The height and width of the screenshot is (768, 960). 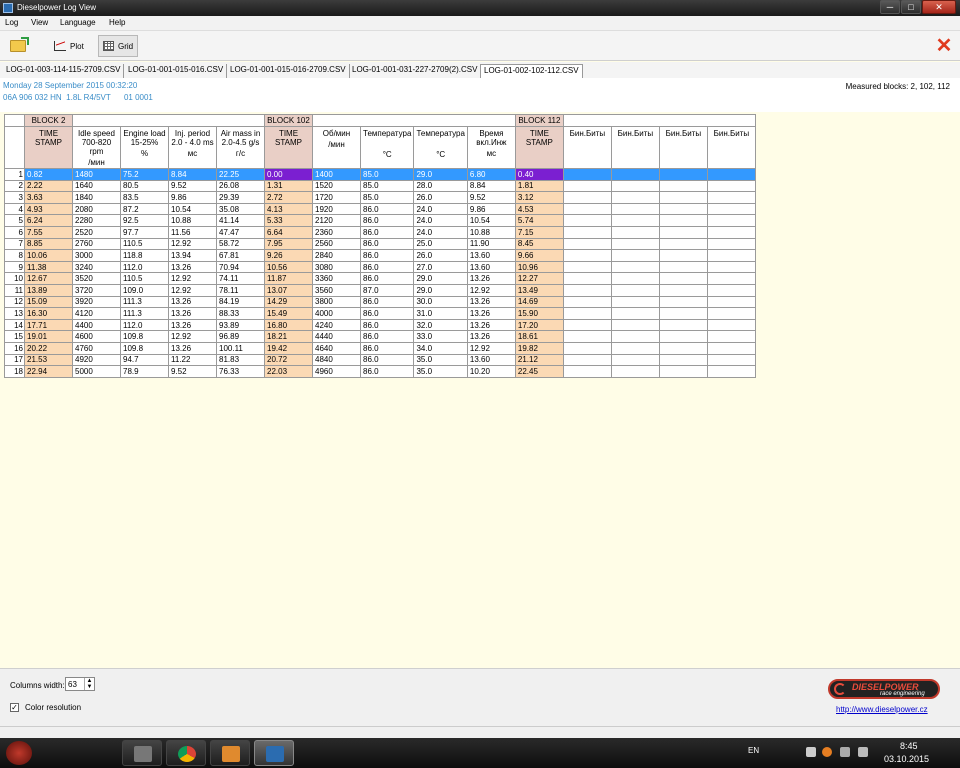 What do you see at coordinates (240, 336) in the screenshot?
I see `grid-cell: 96.89` at bounding box center [240, 336].